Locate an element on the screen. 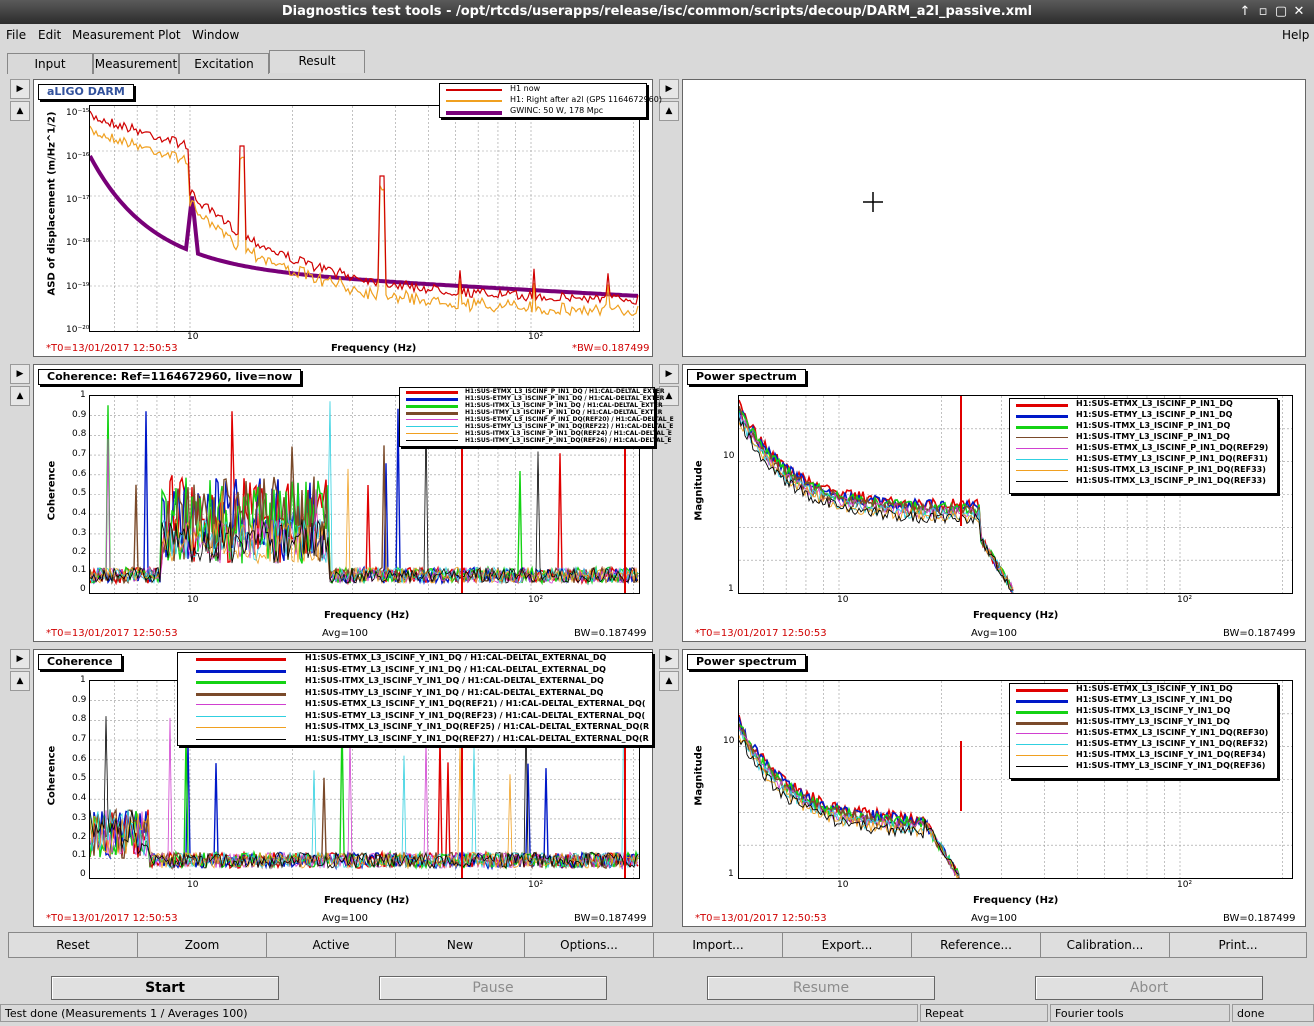  coh-y-ytick: 0.8 is located at coordinates (79, 719).